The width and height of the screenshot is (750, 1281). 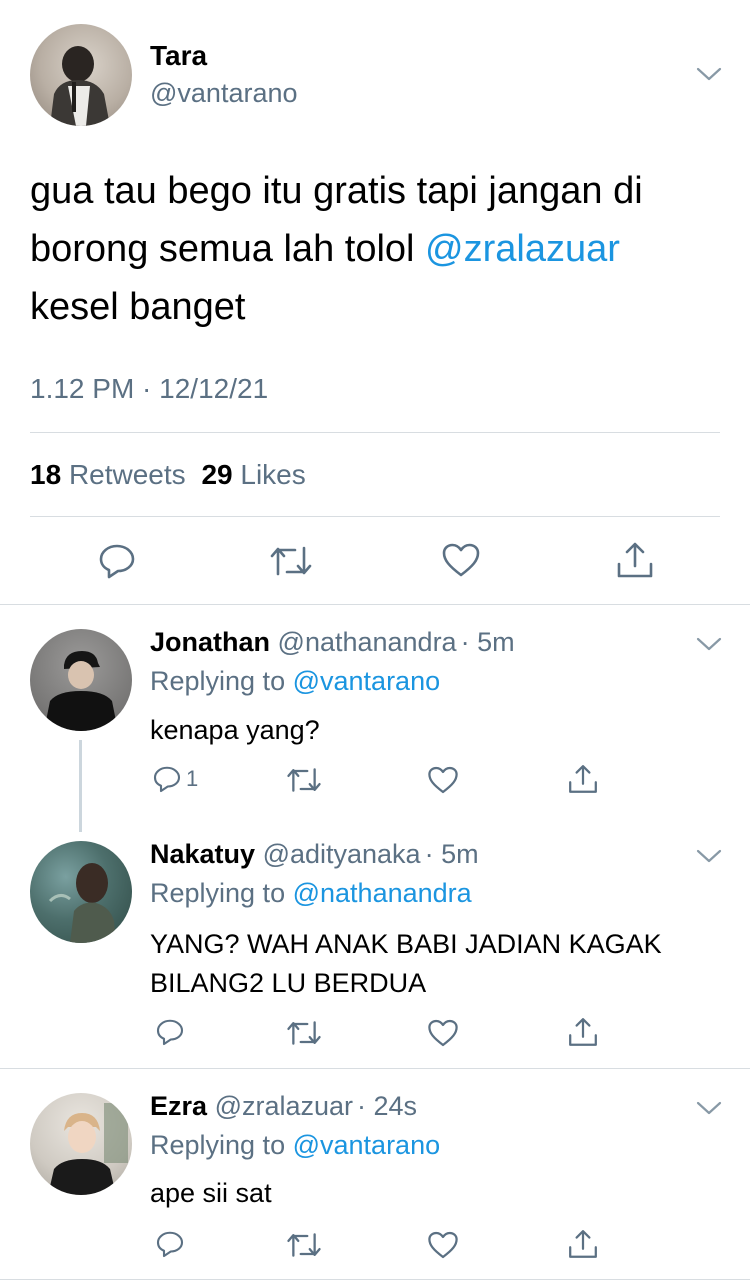 What do you see at coordinates (81, 680) in the screenshot?
I see `reply-avatar-jonathan` at bounding box center [81, 680].